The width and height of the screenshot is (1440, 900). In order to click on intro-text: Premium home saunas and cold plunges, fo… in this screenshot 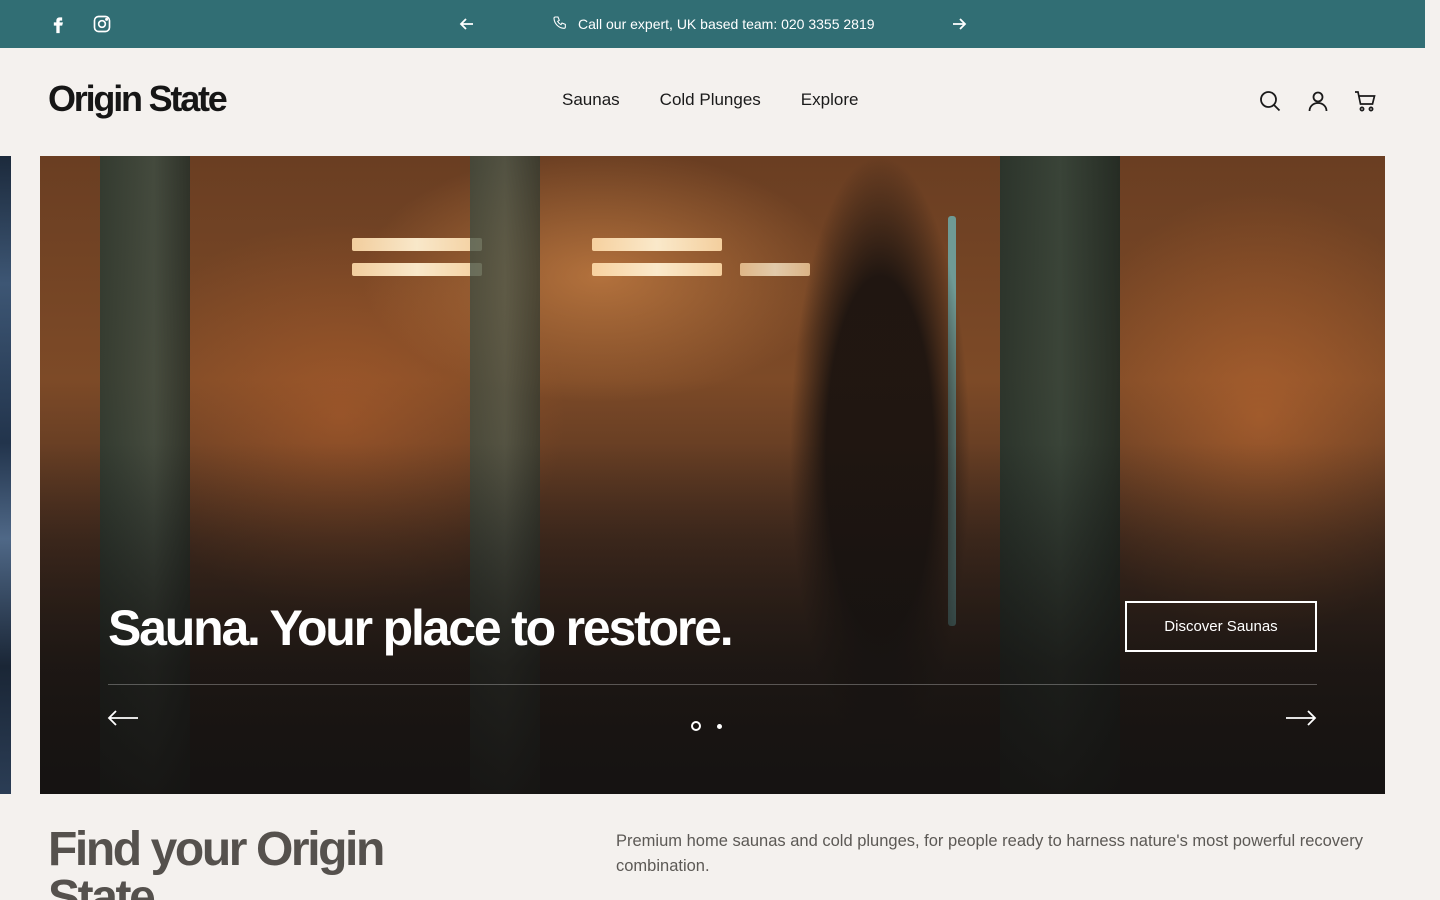, I will do `click(989, 853)`.